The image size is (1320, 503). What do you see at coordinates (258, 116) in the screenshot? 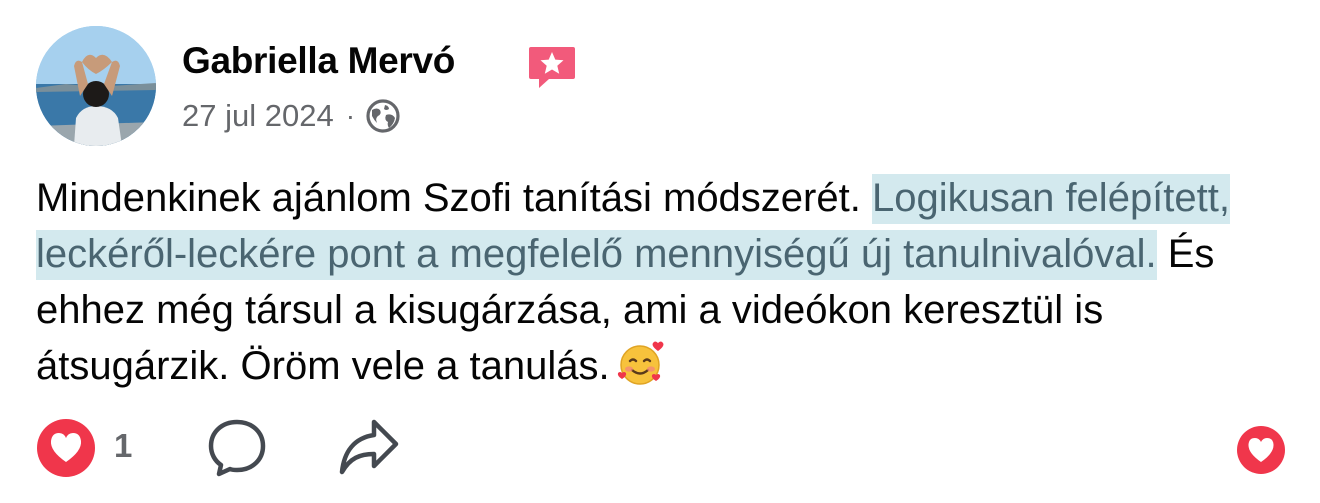
I see `post-date: 27 jul 2024` at bounding box center [258, 116].